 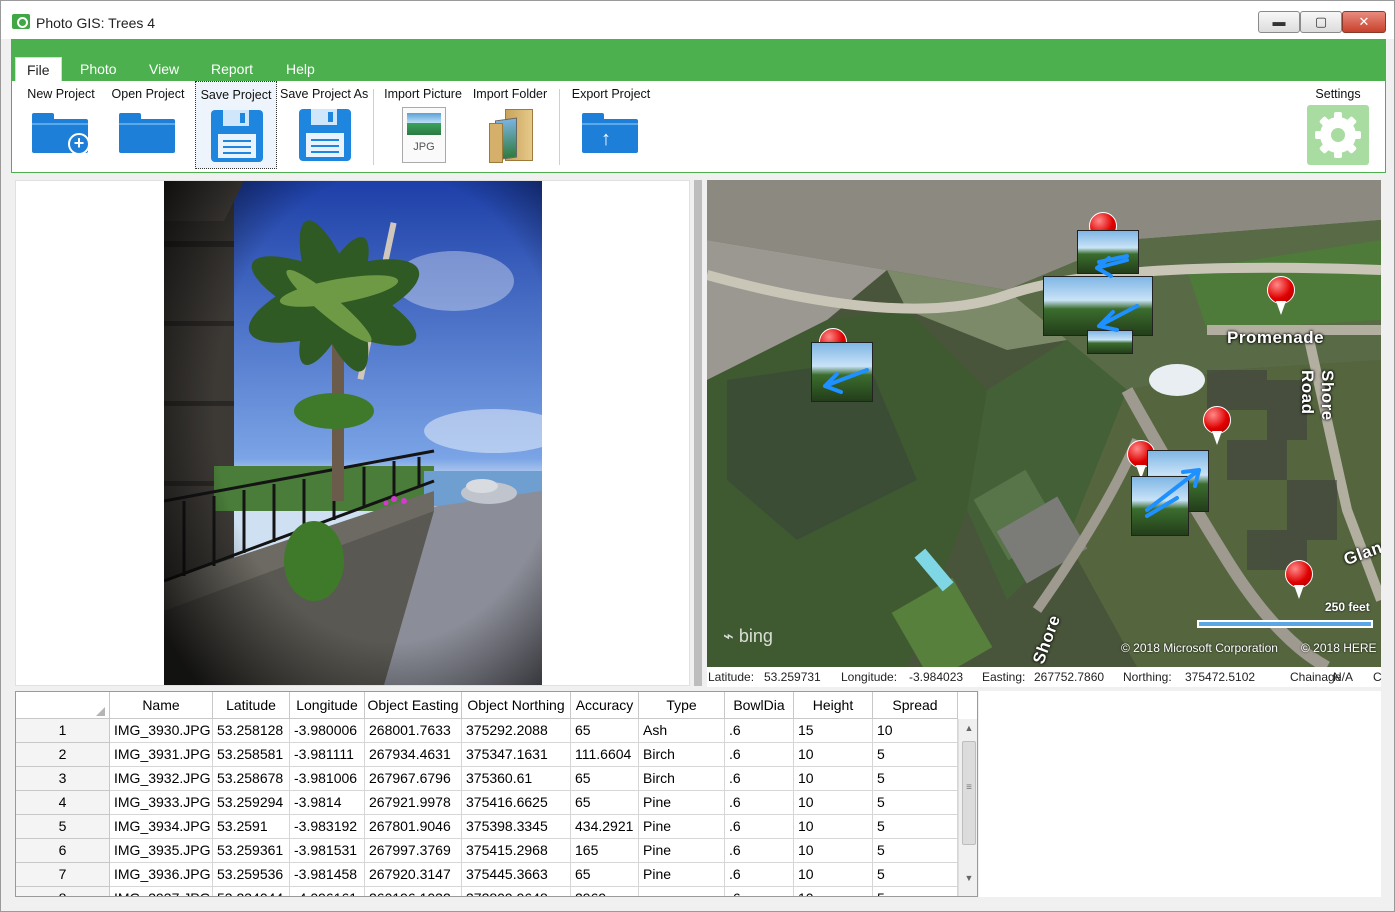 What do you see at coordinates (251, 705) in the screenshot?
I see `column-header-latitude: Latitude` at bounding box center [251, 705].